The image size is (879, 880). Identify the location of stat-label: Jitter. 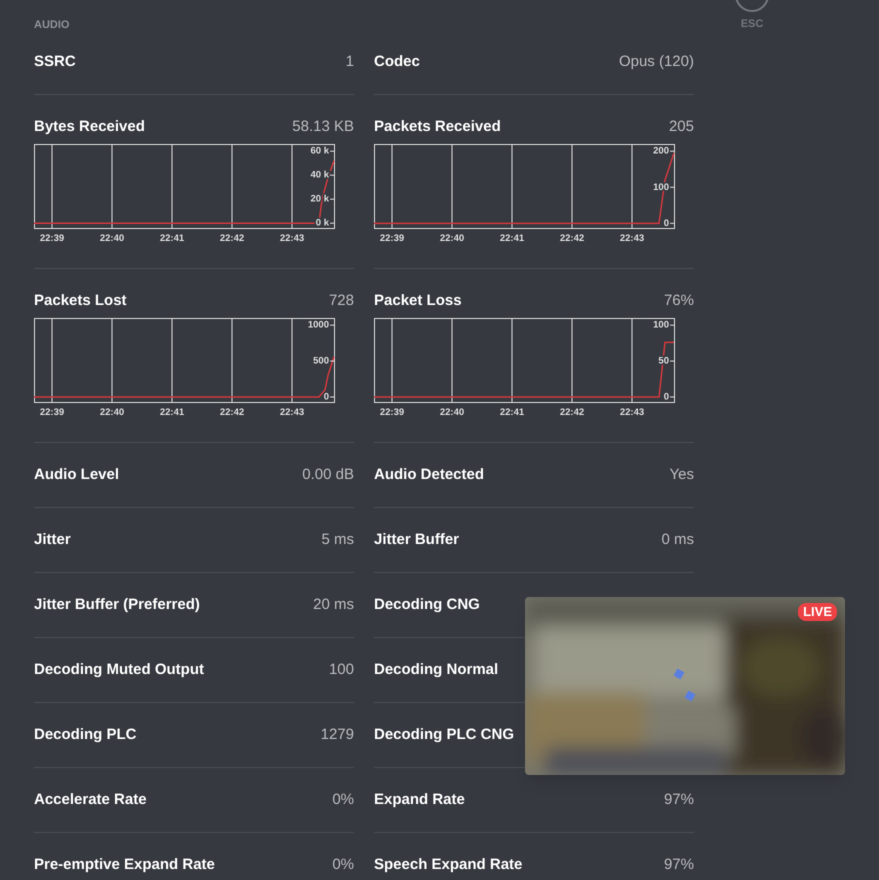
(52, 540).